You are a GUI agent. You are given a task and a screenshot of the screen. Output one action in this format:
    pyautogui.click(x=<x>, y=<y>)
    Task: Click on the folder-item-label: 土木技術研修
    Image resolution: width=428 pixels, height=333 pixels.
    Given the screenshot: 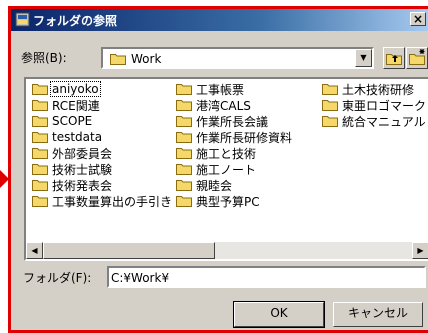 What is the action you would take?
    pyautogui.click(x=378, y=89)
    